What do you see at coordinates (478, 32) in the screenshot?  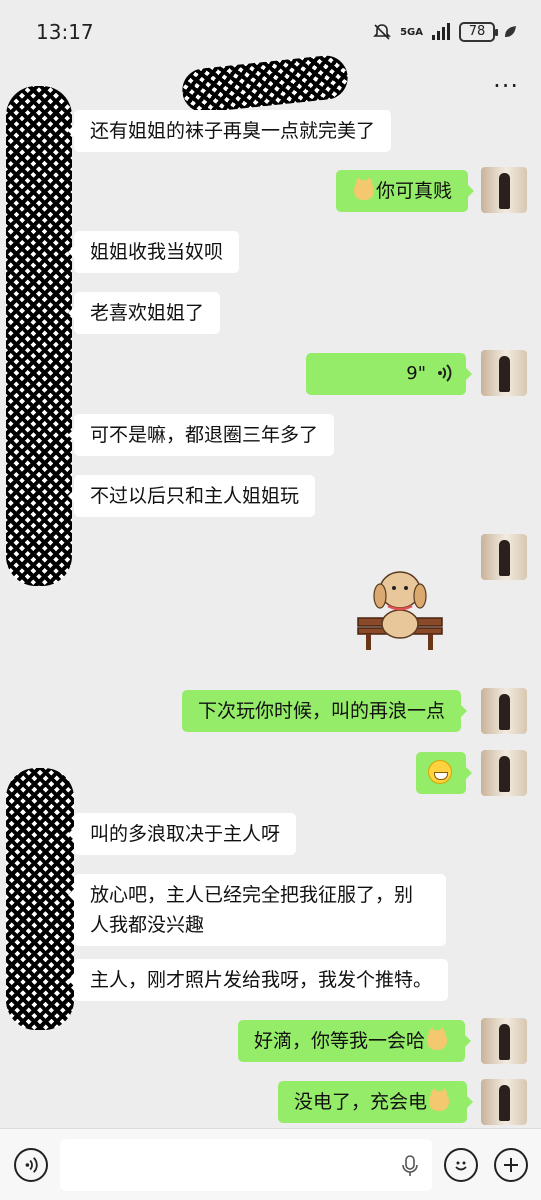 I see `battery-indicator: 78` at bounding box center [478, 32].